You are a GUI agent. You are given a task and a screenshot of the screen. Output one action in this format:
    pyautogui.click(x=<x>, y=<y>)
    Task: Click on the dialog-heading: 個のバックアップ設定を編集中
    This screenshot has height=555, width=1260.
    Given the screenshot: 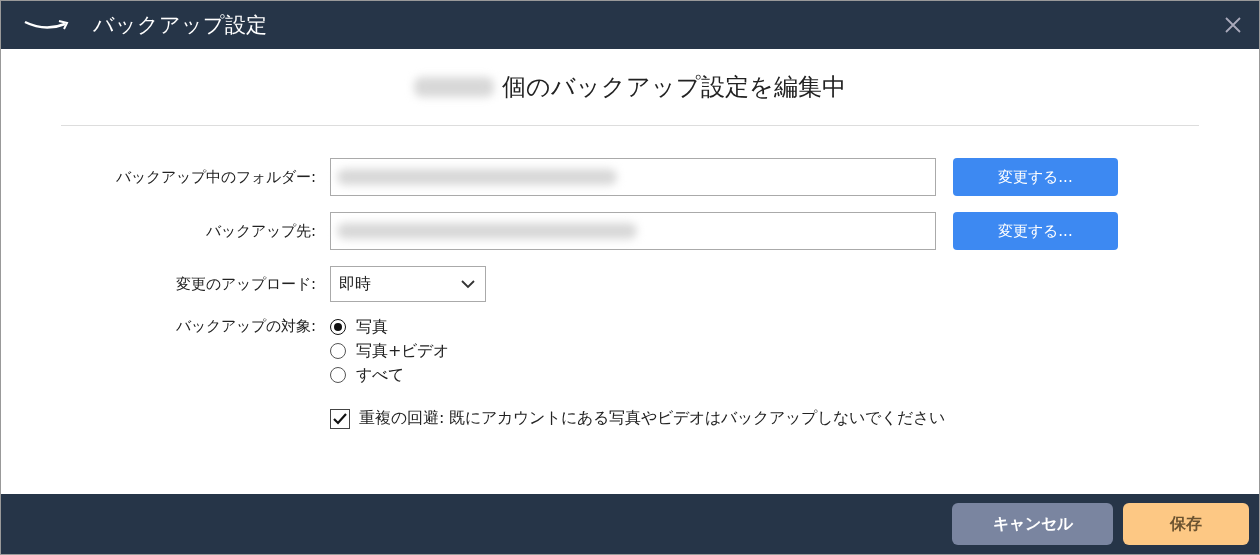 What is the action you would take?
    pyautogui.click(x=674, y=87)
    